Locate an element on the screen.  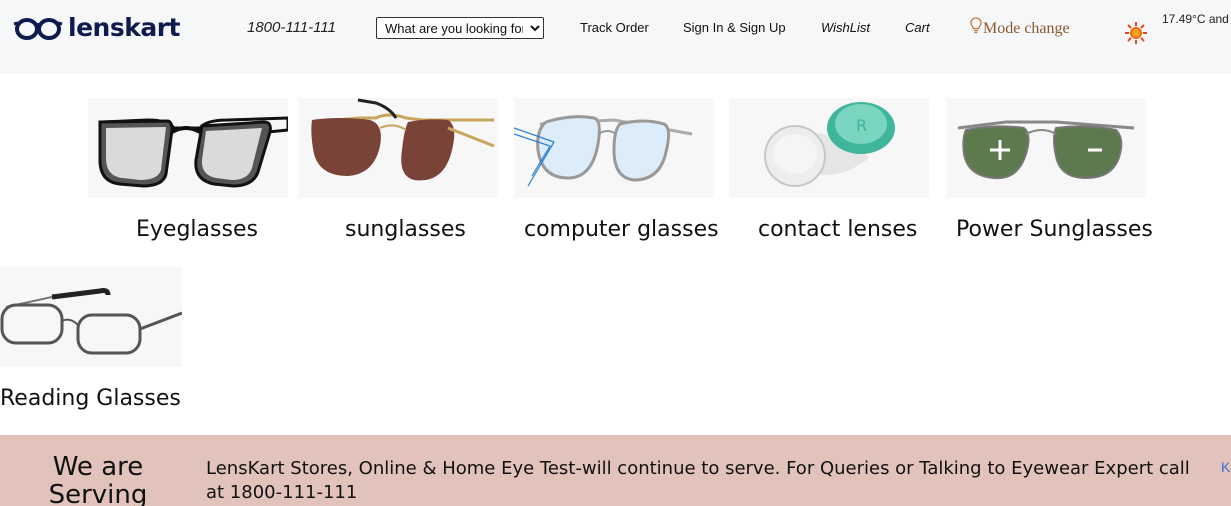
category-label: computer glasses is located at coordinates (621, 229).